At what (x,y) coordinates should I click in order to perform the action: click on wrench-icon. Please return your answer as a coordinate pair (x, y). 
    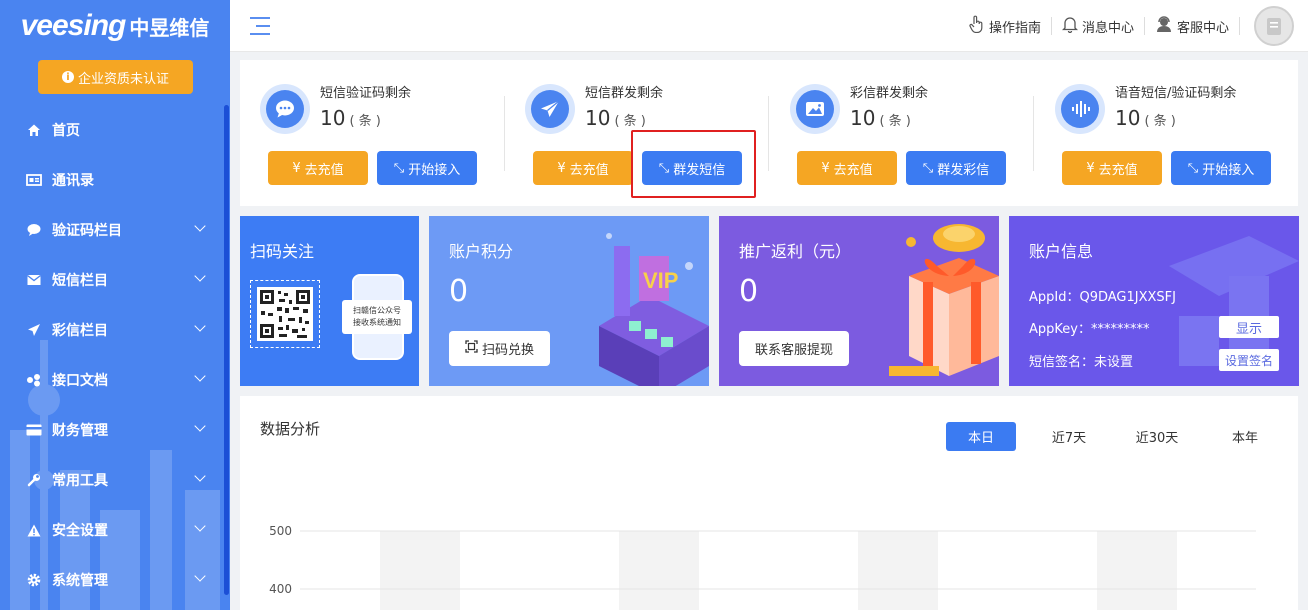
    Looking at the image, I should click on (34, 480).